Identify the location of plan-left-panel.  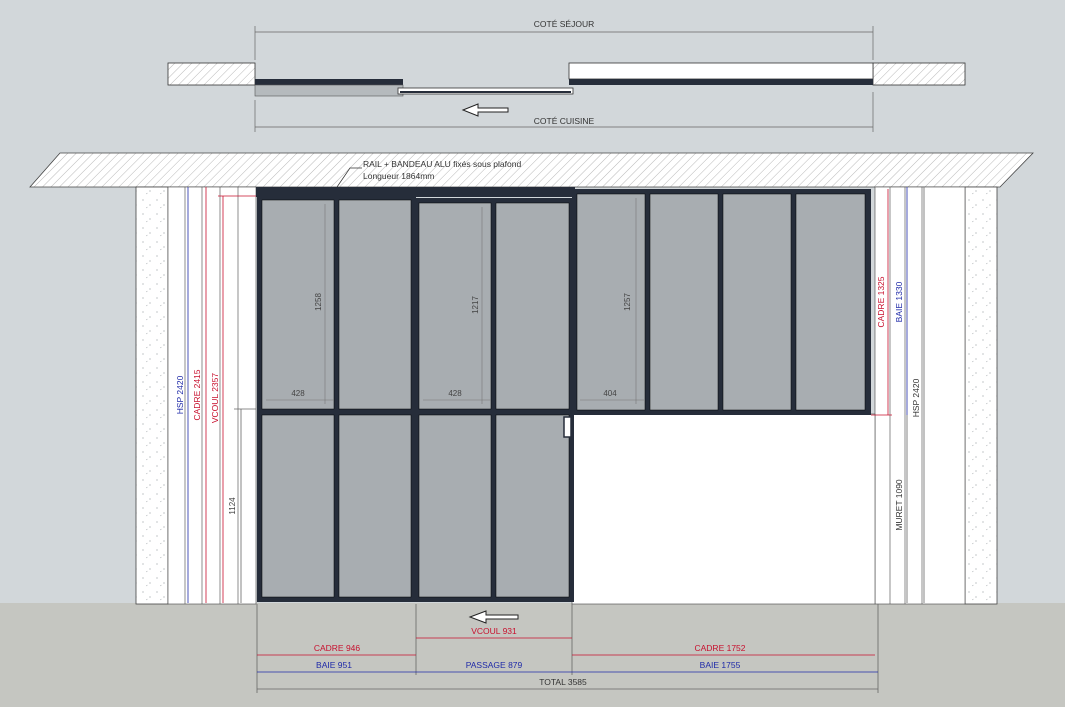
(329, 82).